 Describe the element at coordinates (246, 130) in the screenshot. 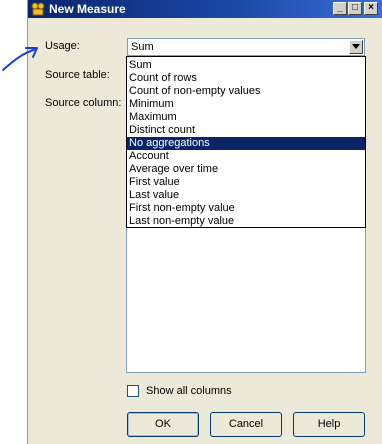

I see `dropdown-option: Distinct count` at that location.